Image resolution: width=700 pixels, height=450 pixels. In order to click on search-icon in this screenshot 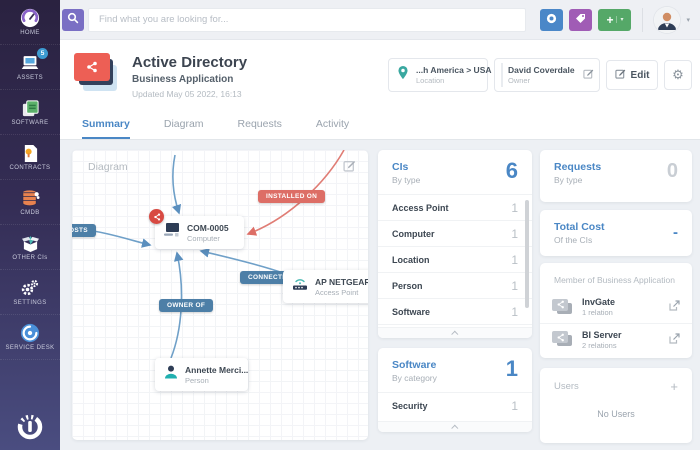, I will do `click(73, 19)`.